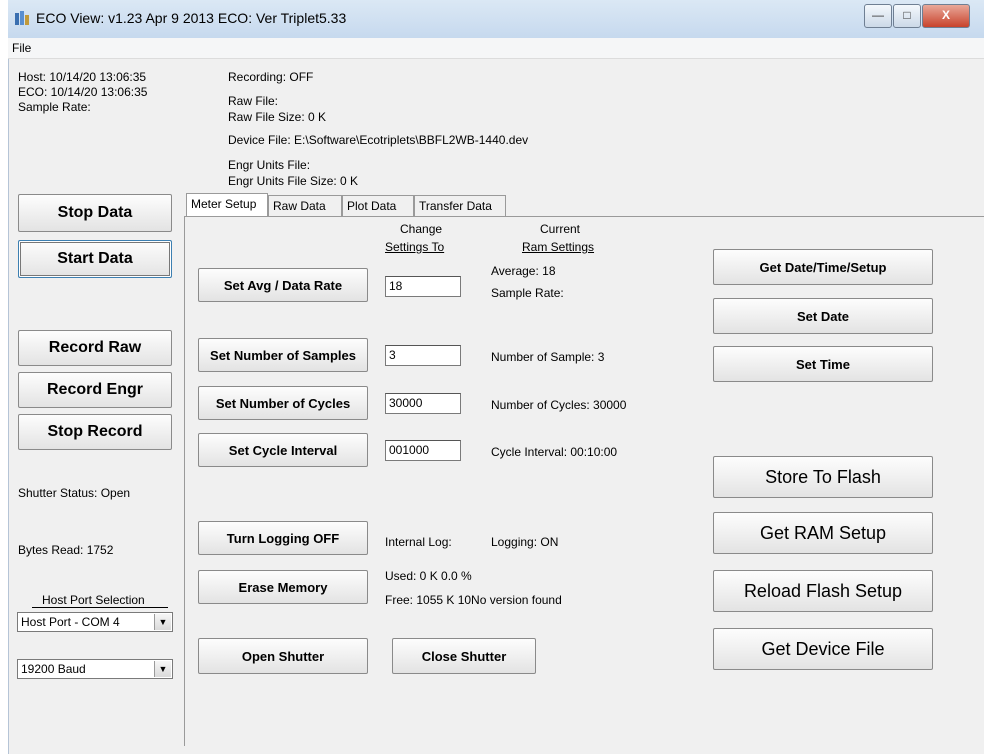 This screenshot has width=984, height=754. Describe the element at coordinates (100, 607) in the screenshot. I see `divider` at that location.